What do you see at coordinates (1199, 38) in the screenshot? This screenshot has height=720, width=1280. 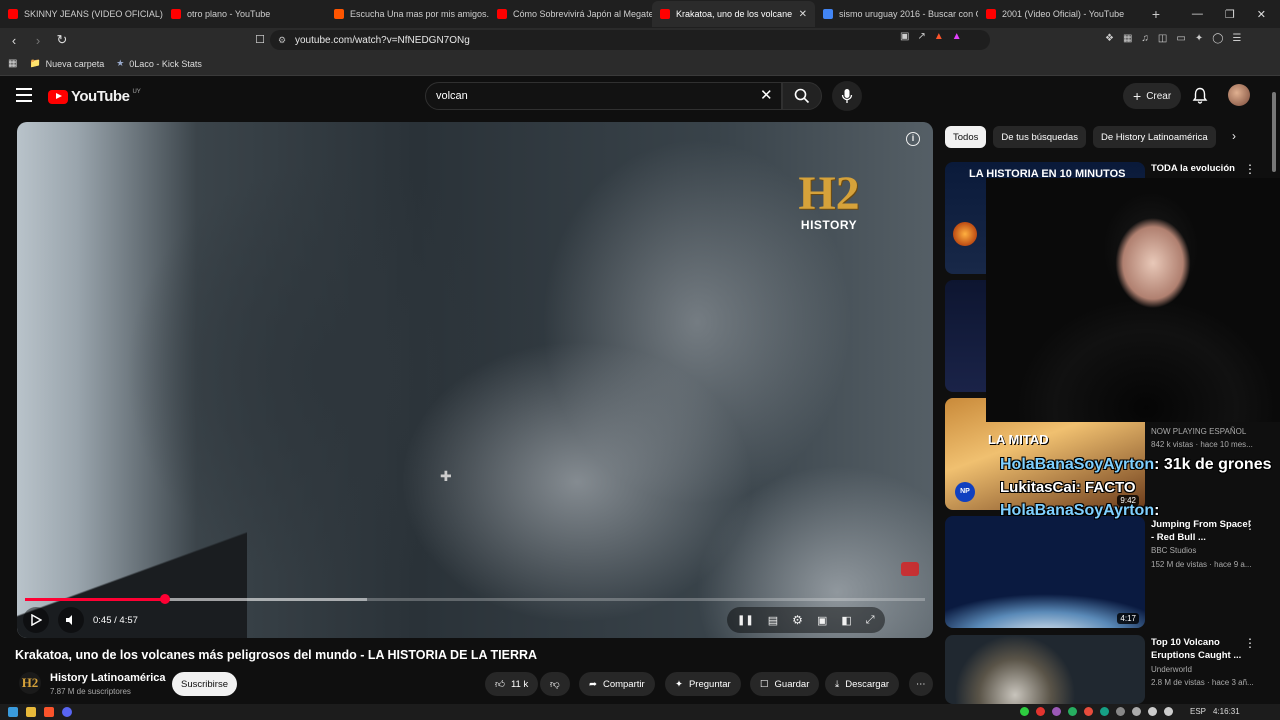 I see `leo-icon: ✦` at bounding box center [1199, 38].